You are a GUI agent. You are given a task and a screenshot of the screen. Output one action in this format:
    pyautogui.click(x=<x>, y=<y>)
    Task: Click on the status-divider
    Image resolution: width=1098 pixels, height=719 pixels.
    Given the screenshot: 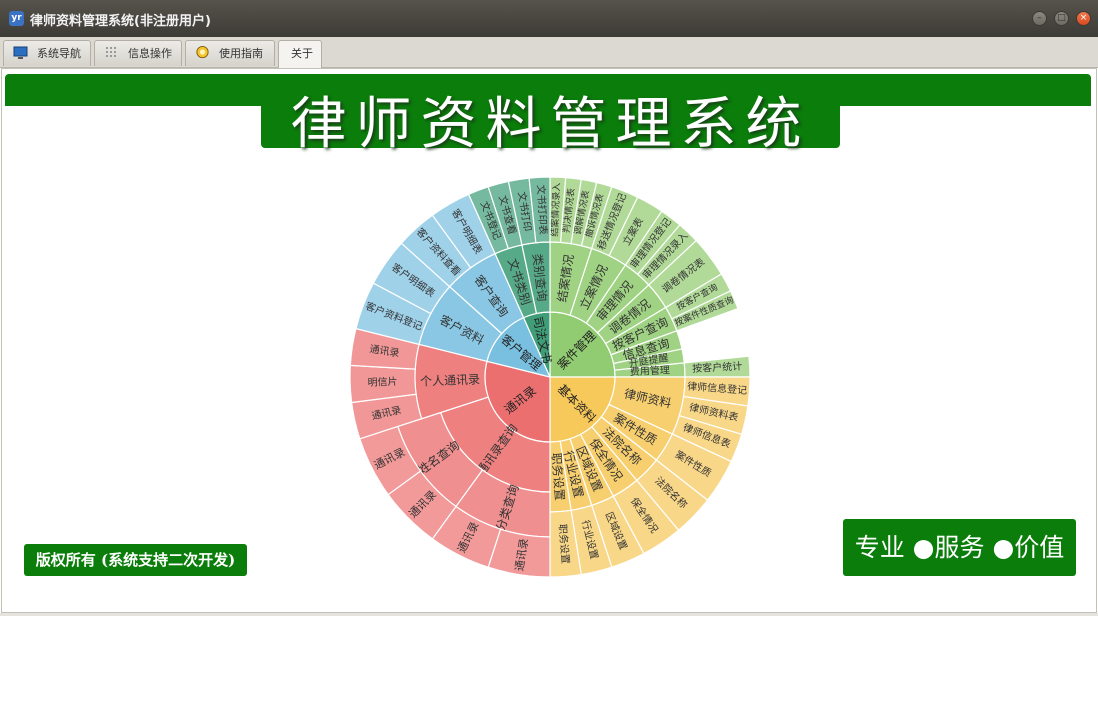 What is the action you would take?
    pyautogui.click(x=549, y=614)
    